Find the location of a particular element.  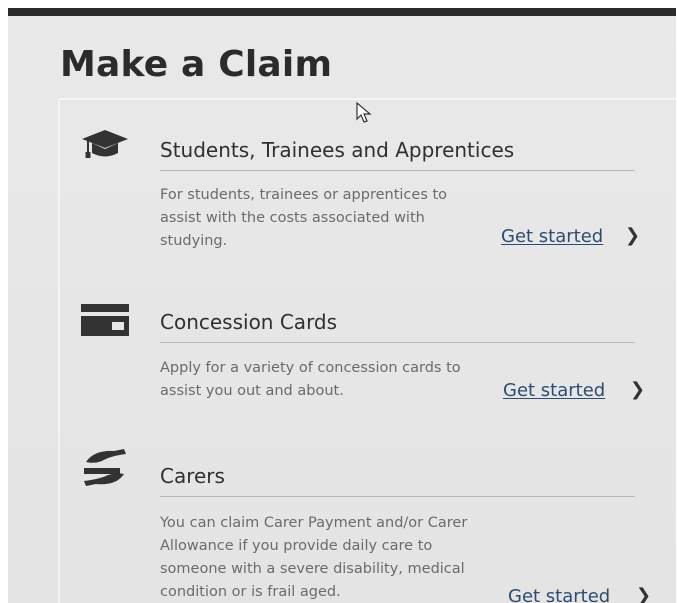

graduation-cap-icon is located at coordinates (105, 144).